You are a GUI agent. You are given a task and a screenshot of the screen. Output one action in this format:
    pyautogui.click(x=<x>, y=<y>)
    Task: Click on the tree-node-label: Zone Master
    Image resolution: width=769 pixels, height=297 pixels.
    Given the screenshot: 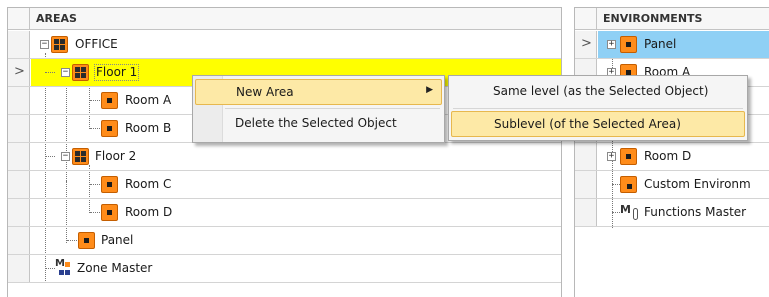 What is the action you would take?
    pyautogui.click(x=115, y=268)
    